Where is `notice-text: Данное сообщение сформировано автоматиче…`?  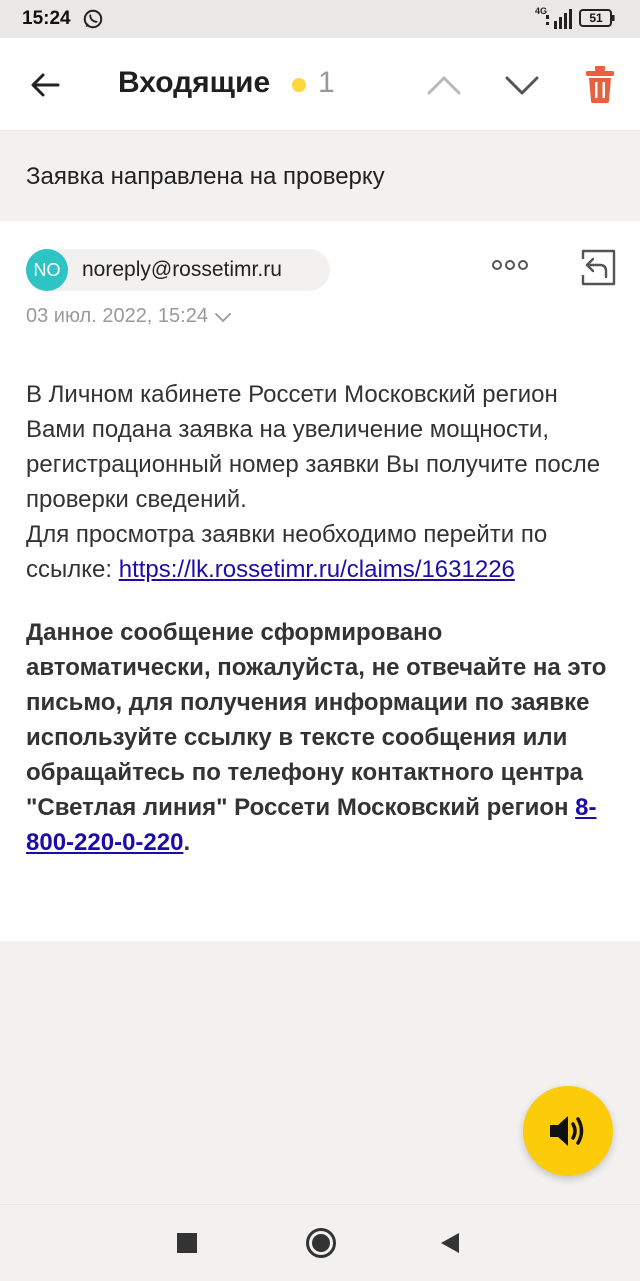 notice-text: Данное сообщение сформировано автоматиче… is located at coordinates (316, 720).